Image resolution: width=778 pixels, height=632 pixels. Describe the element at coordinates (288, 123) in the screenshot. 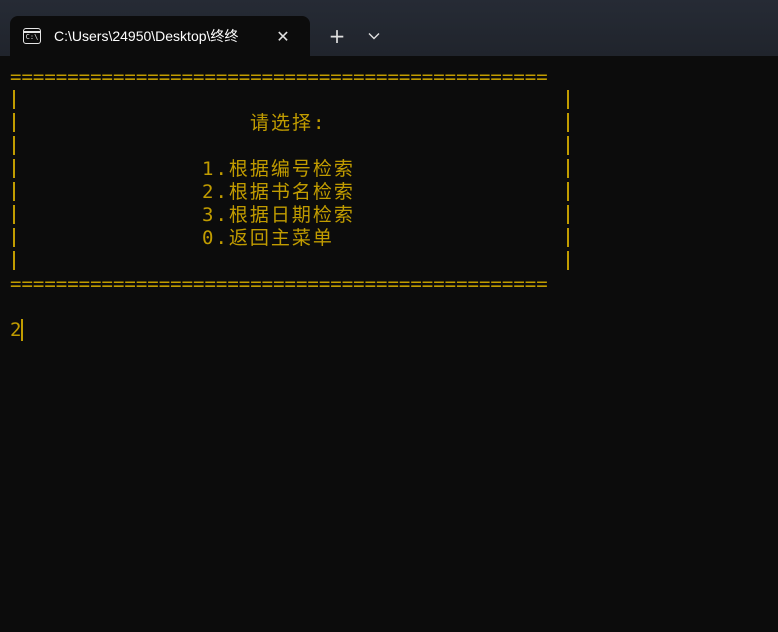

I see `menu-prompt-title: 请选择:` at that location.